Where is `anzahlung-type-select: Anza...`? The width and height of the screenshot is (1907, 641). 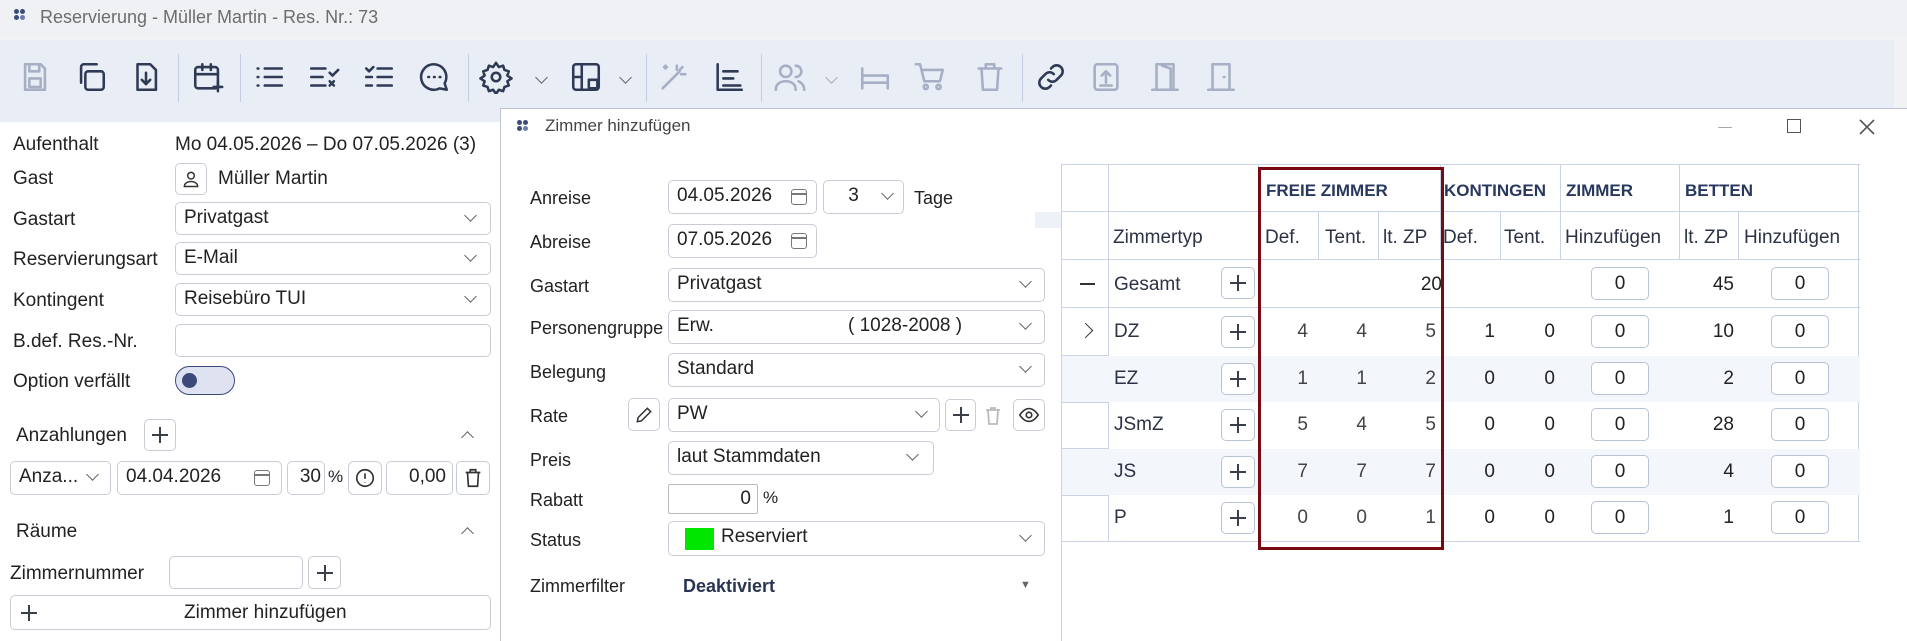
anzahlung-type-select: Anza... is located at coordinates (60, 478).